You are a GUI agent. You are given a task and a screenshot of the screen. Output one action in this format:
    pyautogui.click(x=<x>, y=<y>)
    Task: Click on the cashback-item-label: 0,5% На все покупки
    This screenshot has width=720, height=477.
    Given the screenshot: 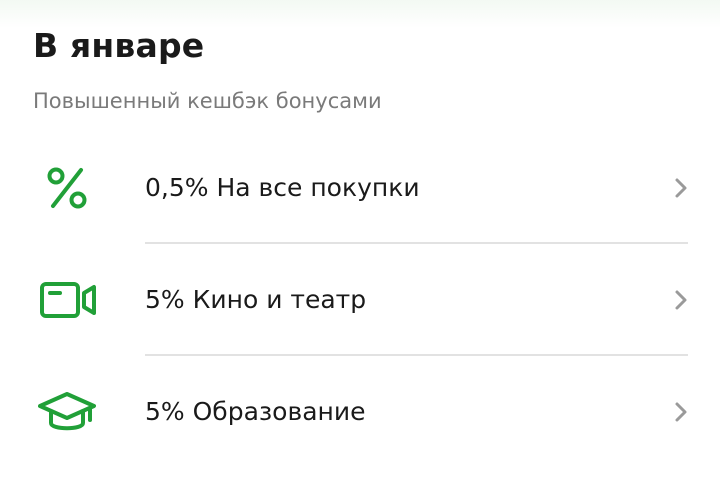 What is the action you would take?
    pyautogui.click(x=282, y=187)
    